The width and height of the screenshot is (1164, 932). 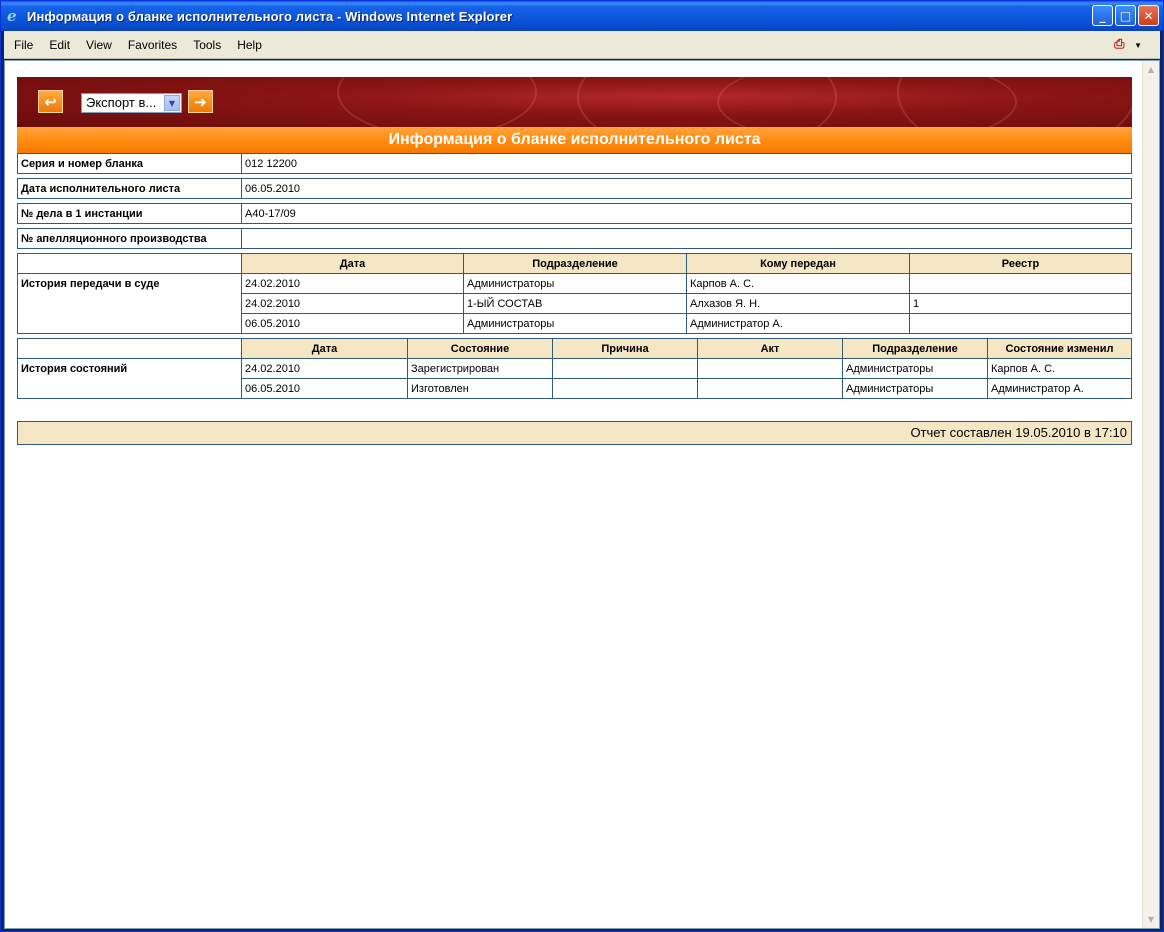 I want to click on field-row: № дела в 1 инстанции А40-17/09, so click(x=574, y=213).